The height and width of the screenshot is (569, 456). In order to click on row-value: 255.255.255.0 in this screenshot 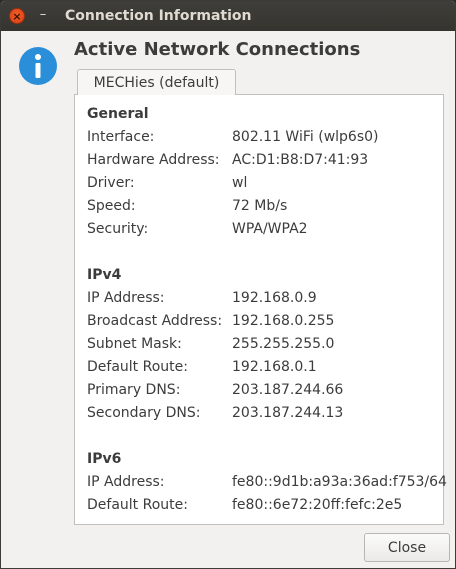, I will do `click(283, 344)`.